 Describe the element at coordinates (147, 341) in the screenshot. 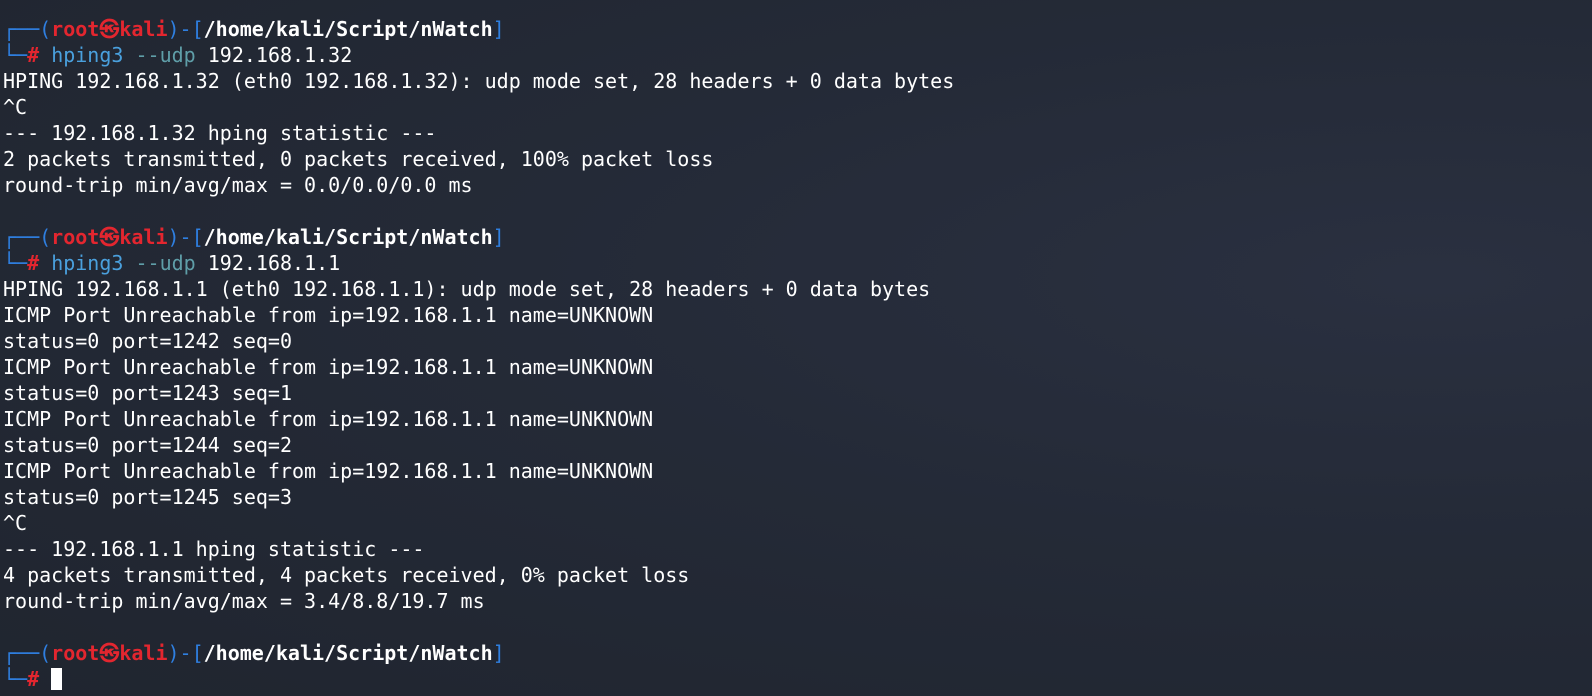

I see `output-line: status=0 port=1242 seq=0` at that location.